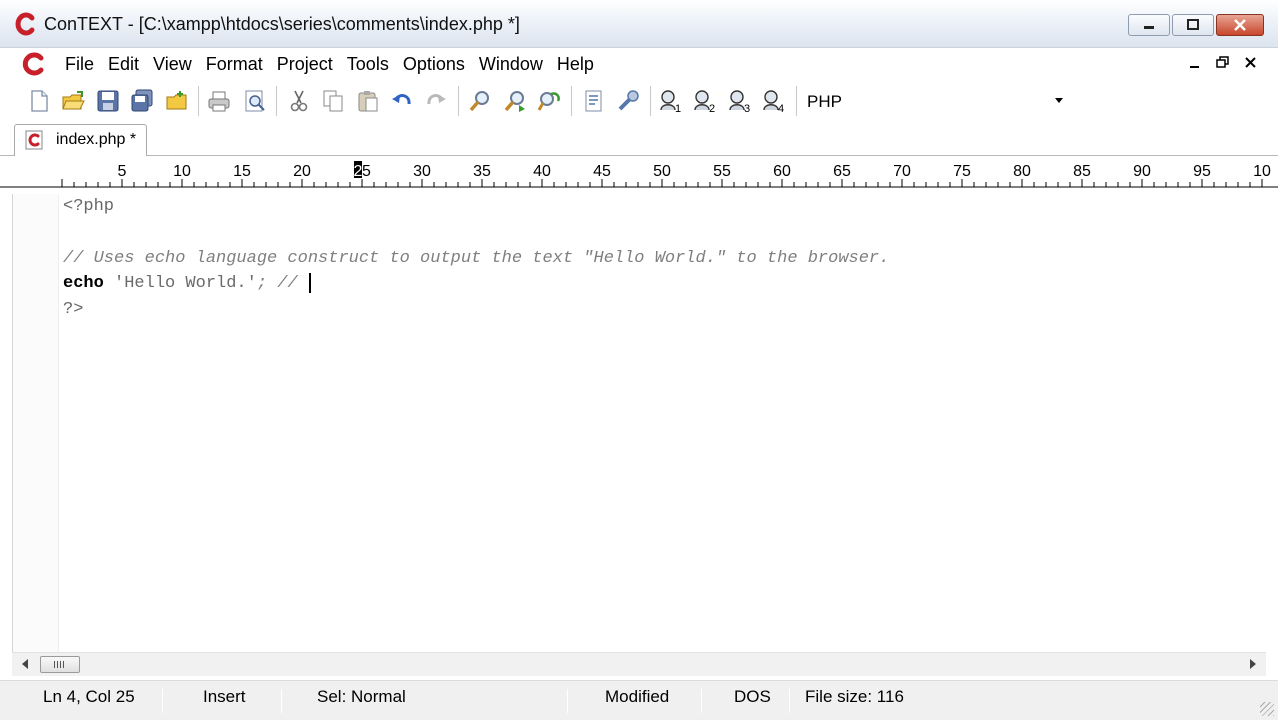 The width and height of the screenshot is (1278, 720). Describe the element at coordinates (549, 101) in the screenshot. I see `replace-icon` at that location.